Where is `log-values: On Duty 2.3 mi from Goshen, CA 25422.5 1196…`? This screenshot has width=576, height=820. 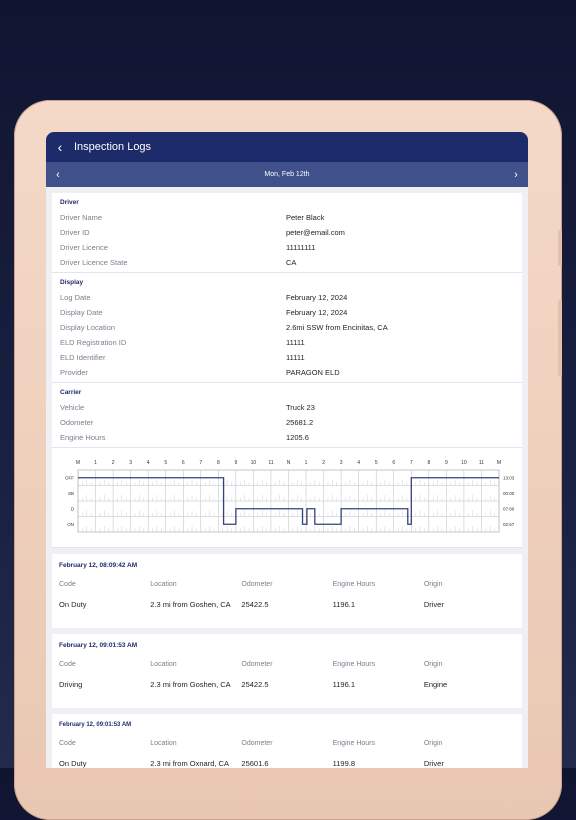
log-values: On Duty 2.3 mi from Goshen, CA 25422.5 1196… is located at coordinates (287, 604).